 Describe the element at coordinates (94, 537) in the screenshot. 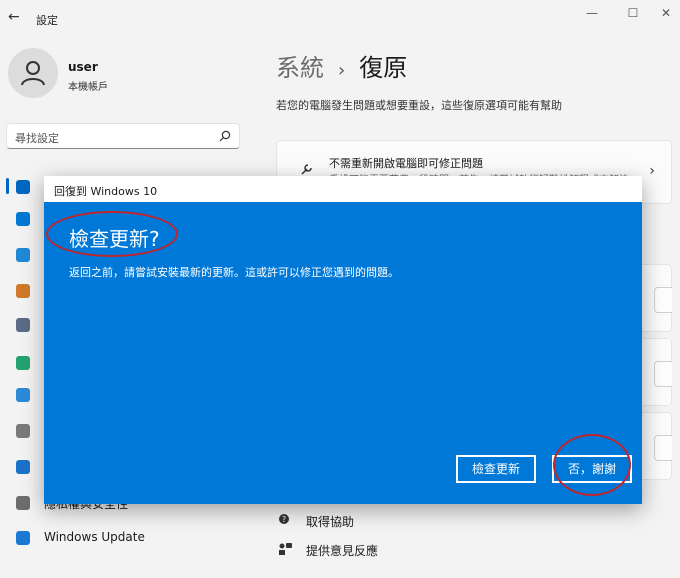

I see `sidebar-item-label: Windows Update` at that location.